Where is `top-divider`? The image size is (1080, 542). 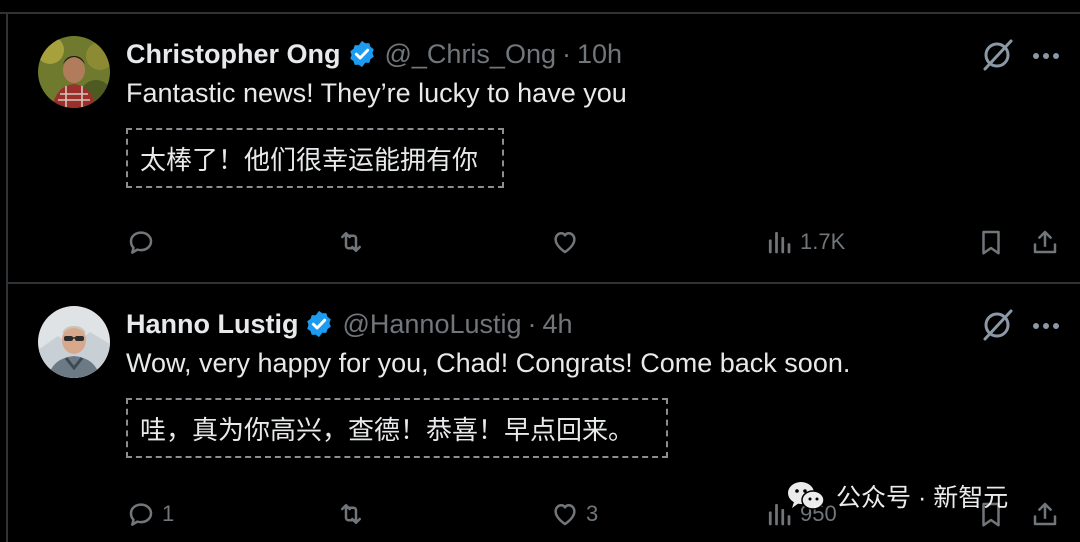
top-divider is located at coordinates (540, 7).